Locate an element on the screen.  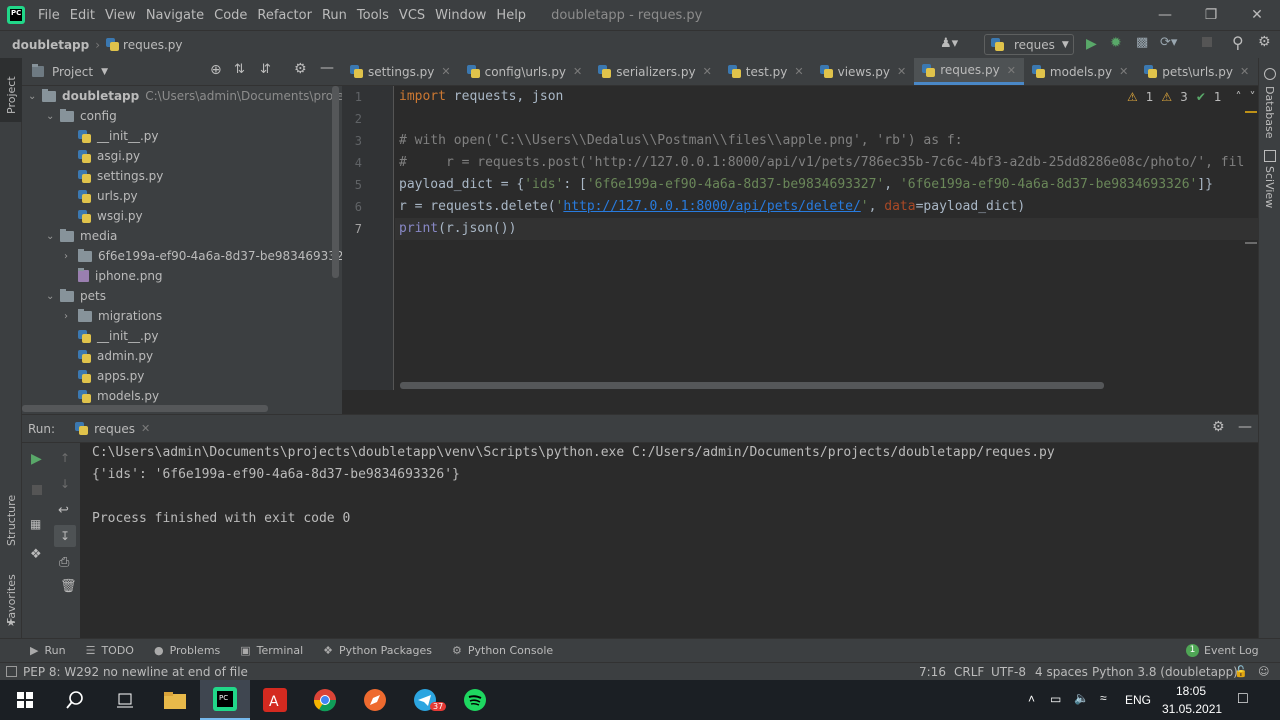
breadcrumb-file: reques.py is located at coordinates (152, 45).